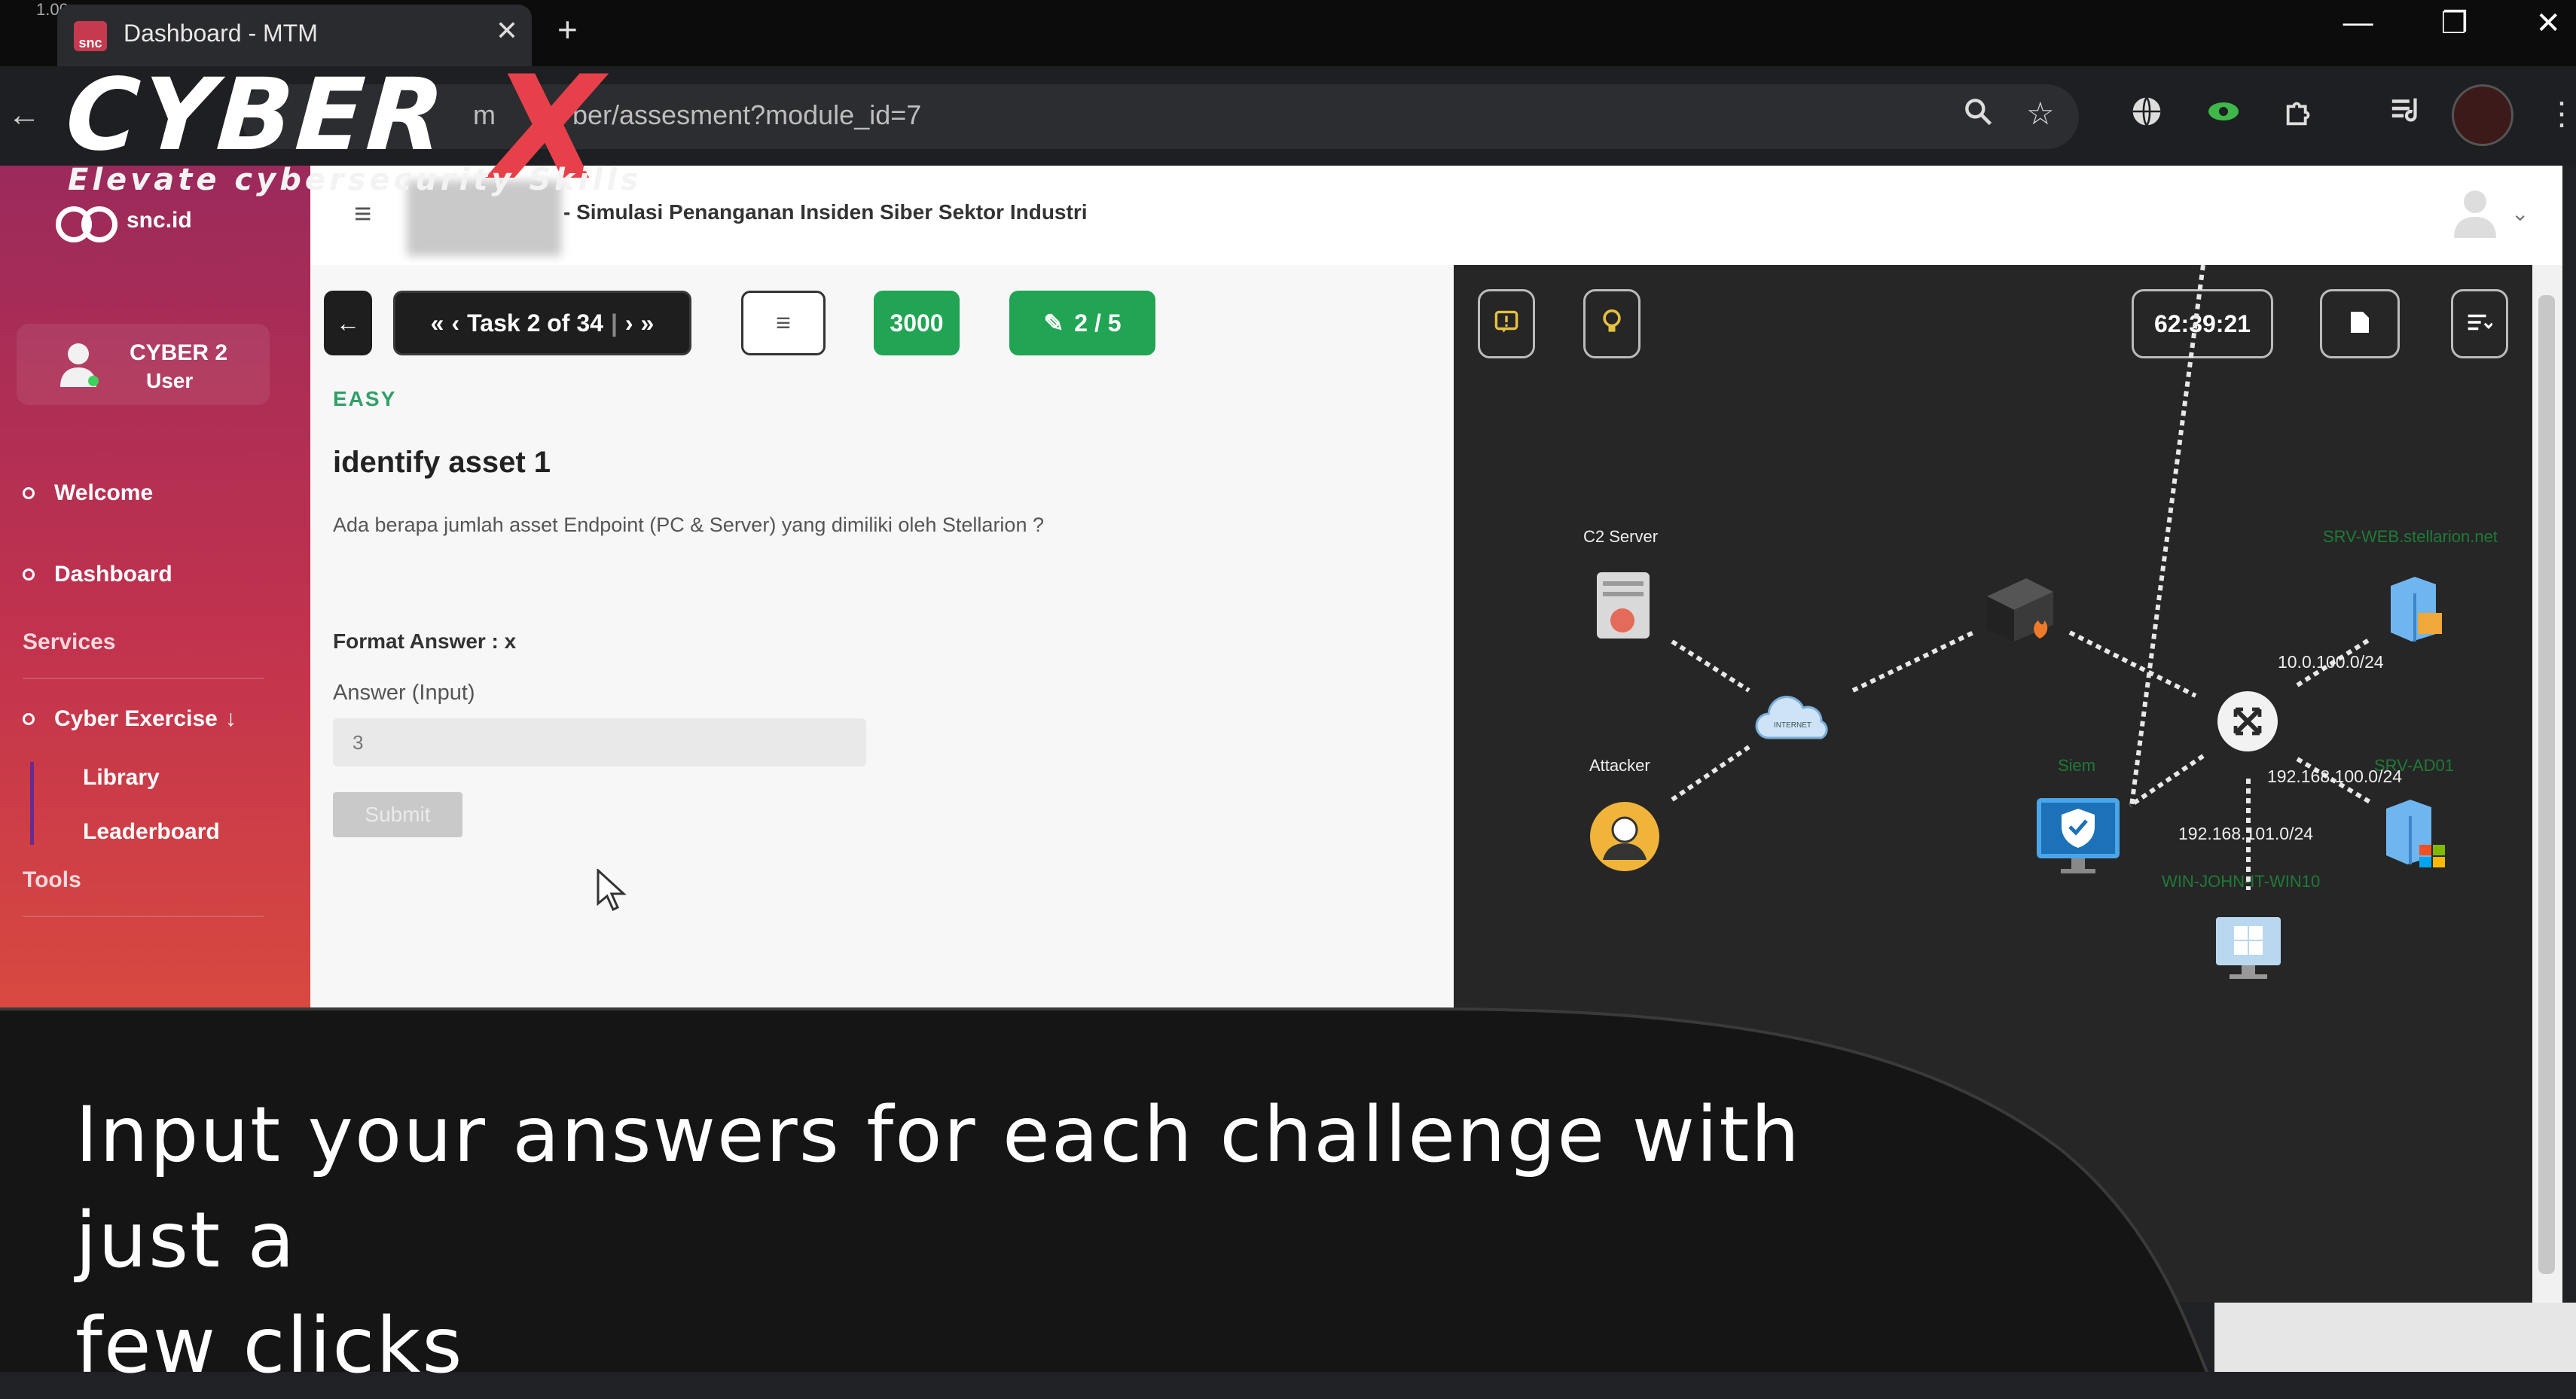  I want to click on attempts-badge: ✎ 2 / 5, so click(1082, 323).